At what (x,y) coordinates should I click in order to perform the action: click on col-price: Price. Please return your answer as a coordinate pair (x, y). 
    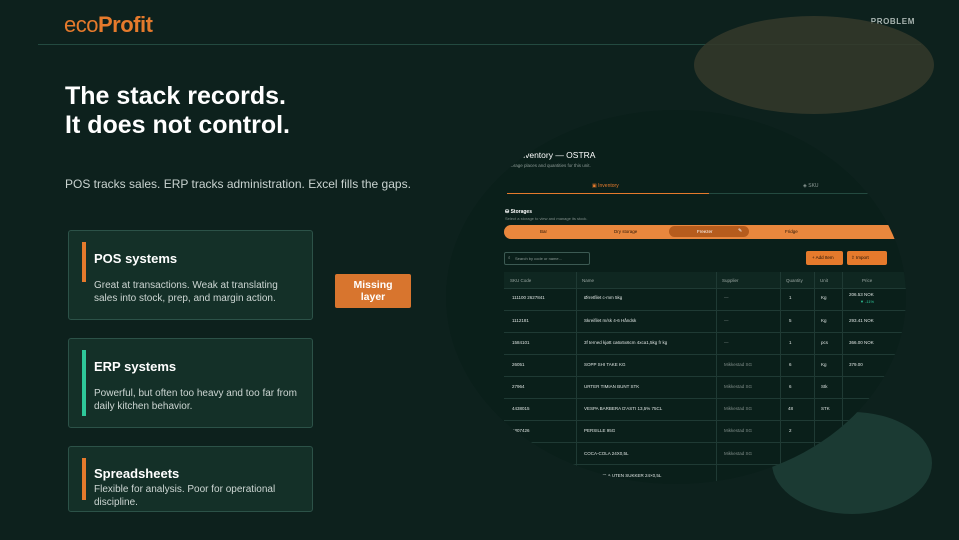
    Looking at the image, I should click on (867, 280).